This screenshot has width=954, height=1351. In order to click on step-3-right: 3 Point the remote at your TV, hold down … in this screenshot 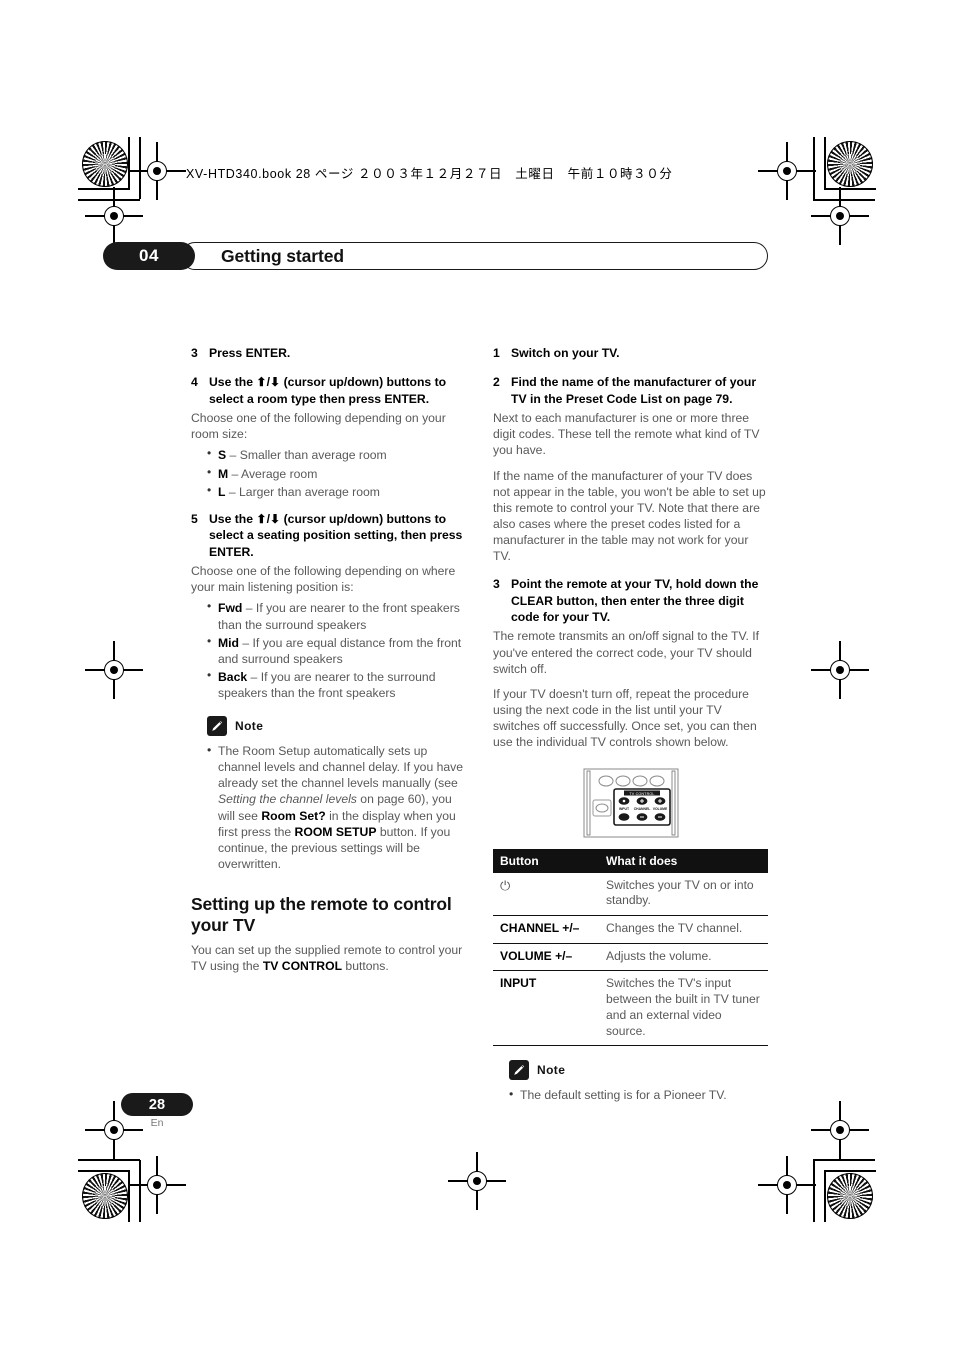, I will do `click(630, 600)`.